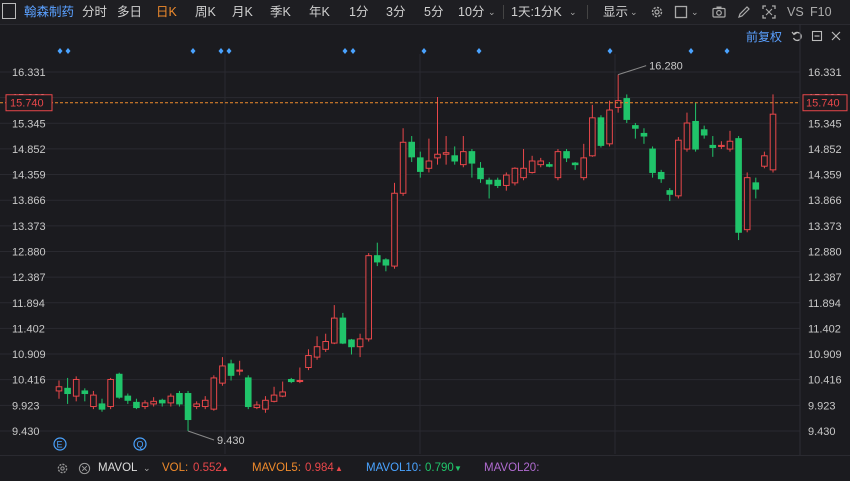 The image size is (850, 481). What do you see at coordinates (512, 468) in the screenshot?
I see `mavol20-label: MAVOL20:` at bounding box center [512, 468].